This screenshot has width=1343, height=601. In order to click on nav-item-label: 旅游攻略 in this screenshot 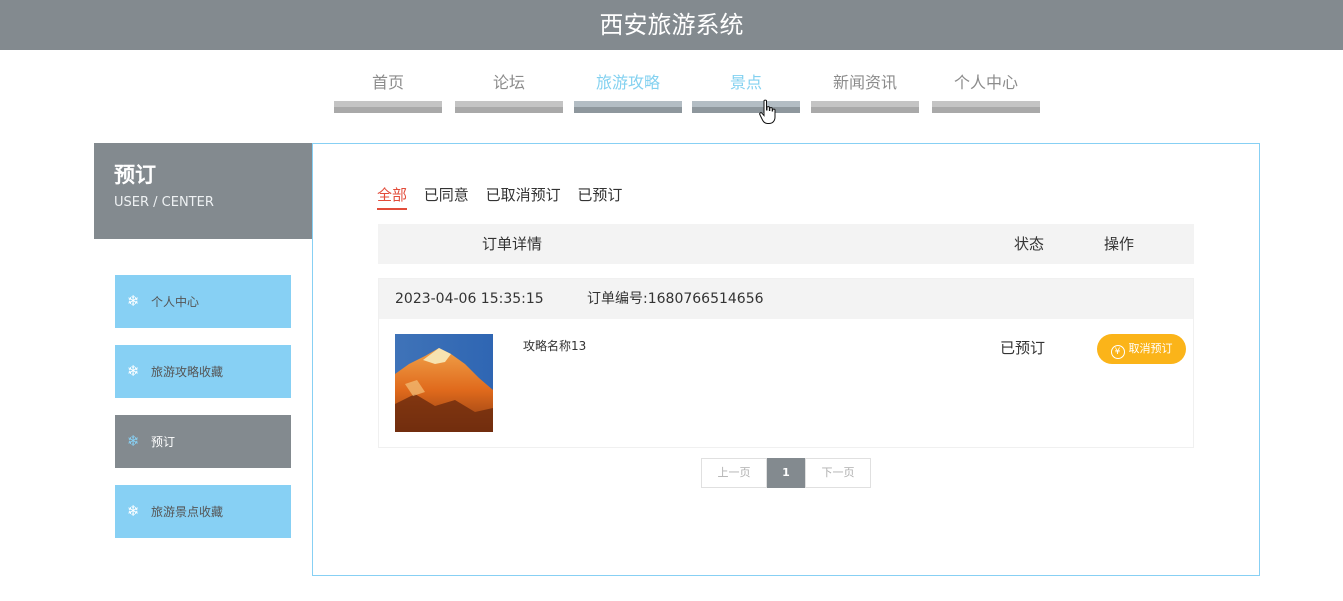, I will do `click(627, 82)`.